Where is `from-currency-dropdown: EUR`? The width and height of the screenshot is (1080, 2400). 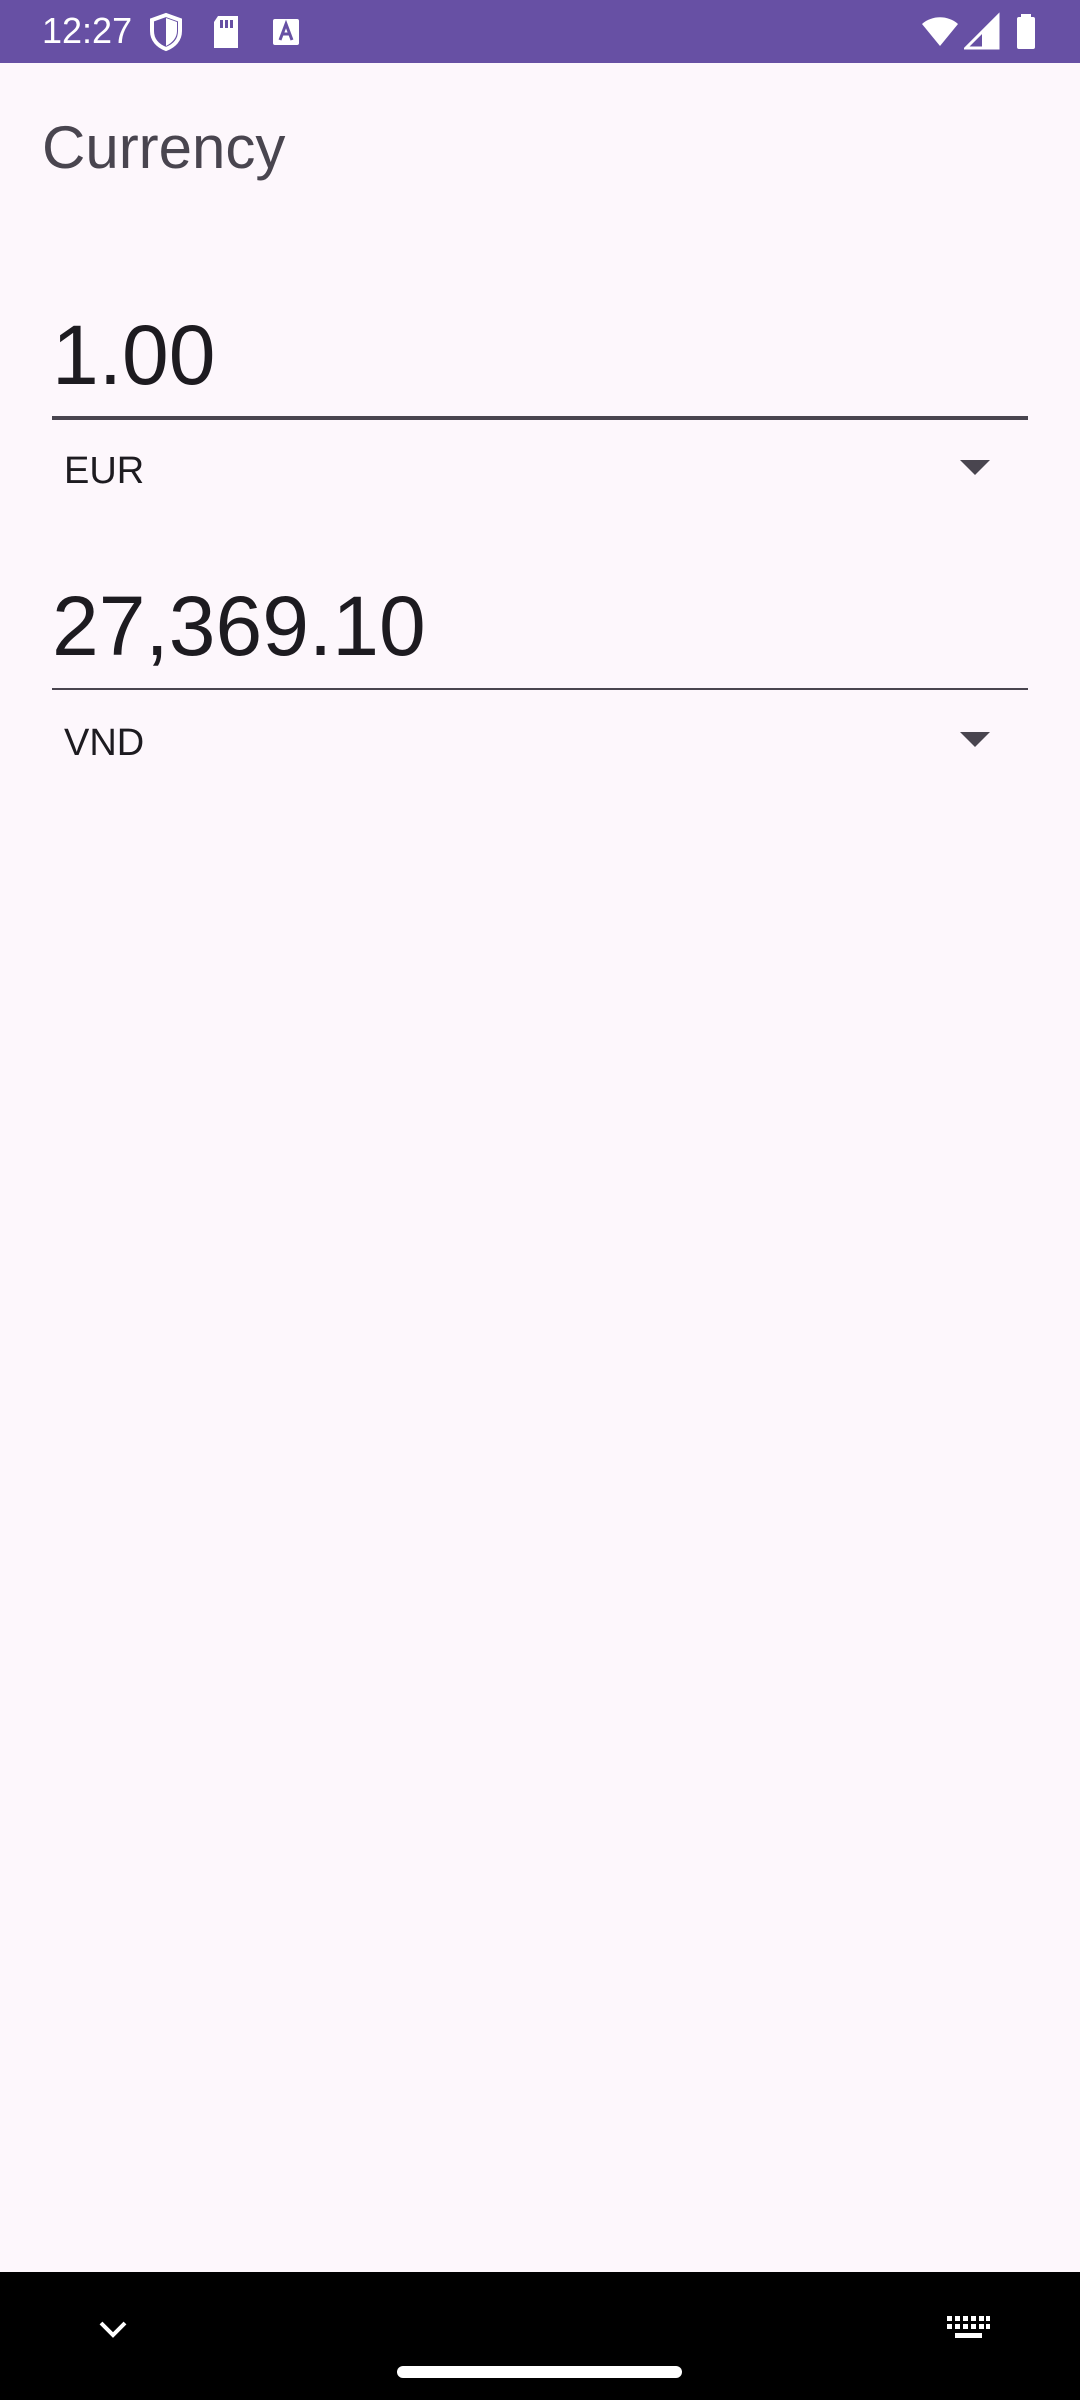
from-currency-dropdown: EUR is located at coordinates (540, 472).